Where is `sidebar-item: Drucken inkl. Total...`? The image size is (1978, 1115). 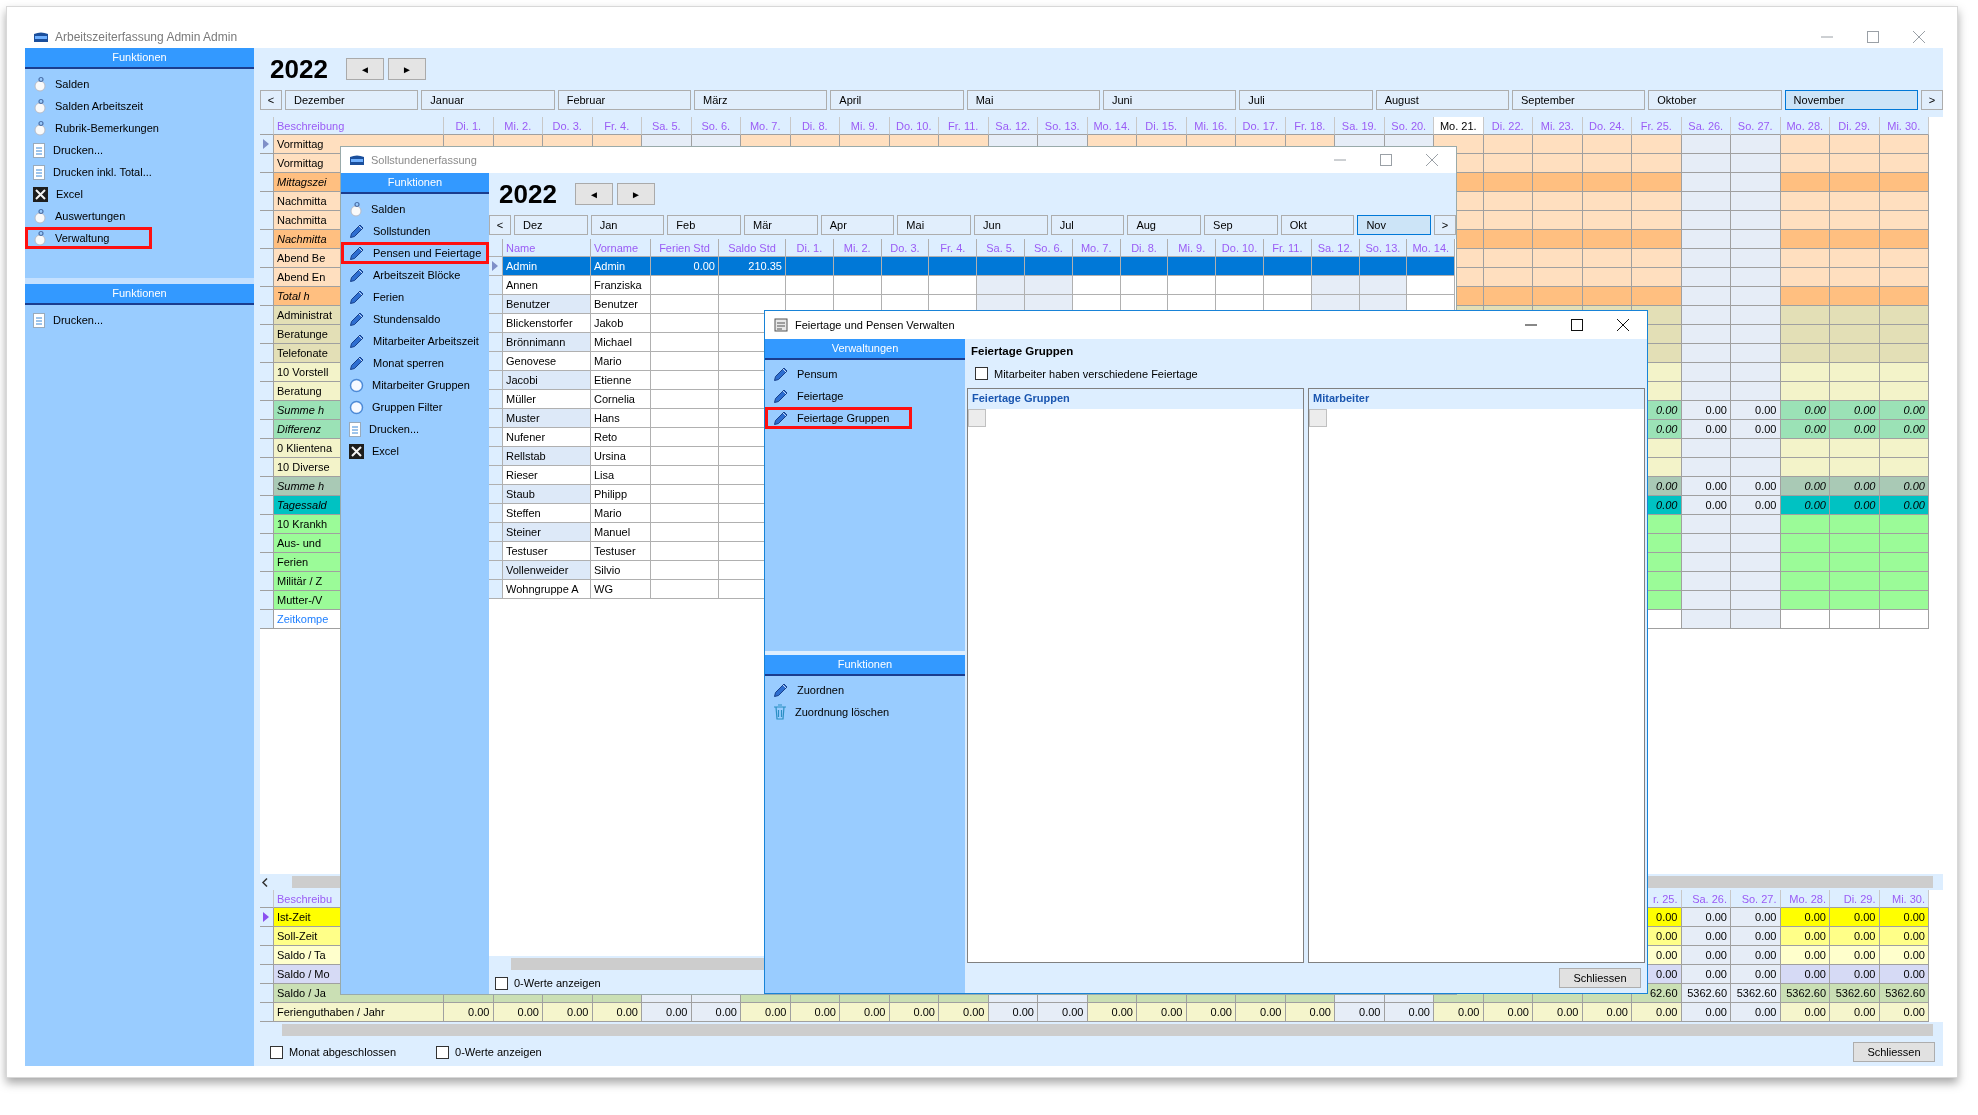 sidebar-item: Drucken inkl. Total... is located at coordinates (92, 172).